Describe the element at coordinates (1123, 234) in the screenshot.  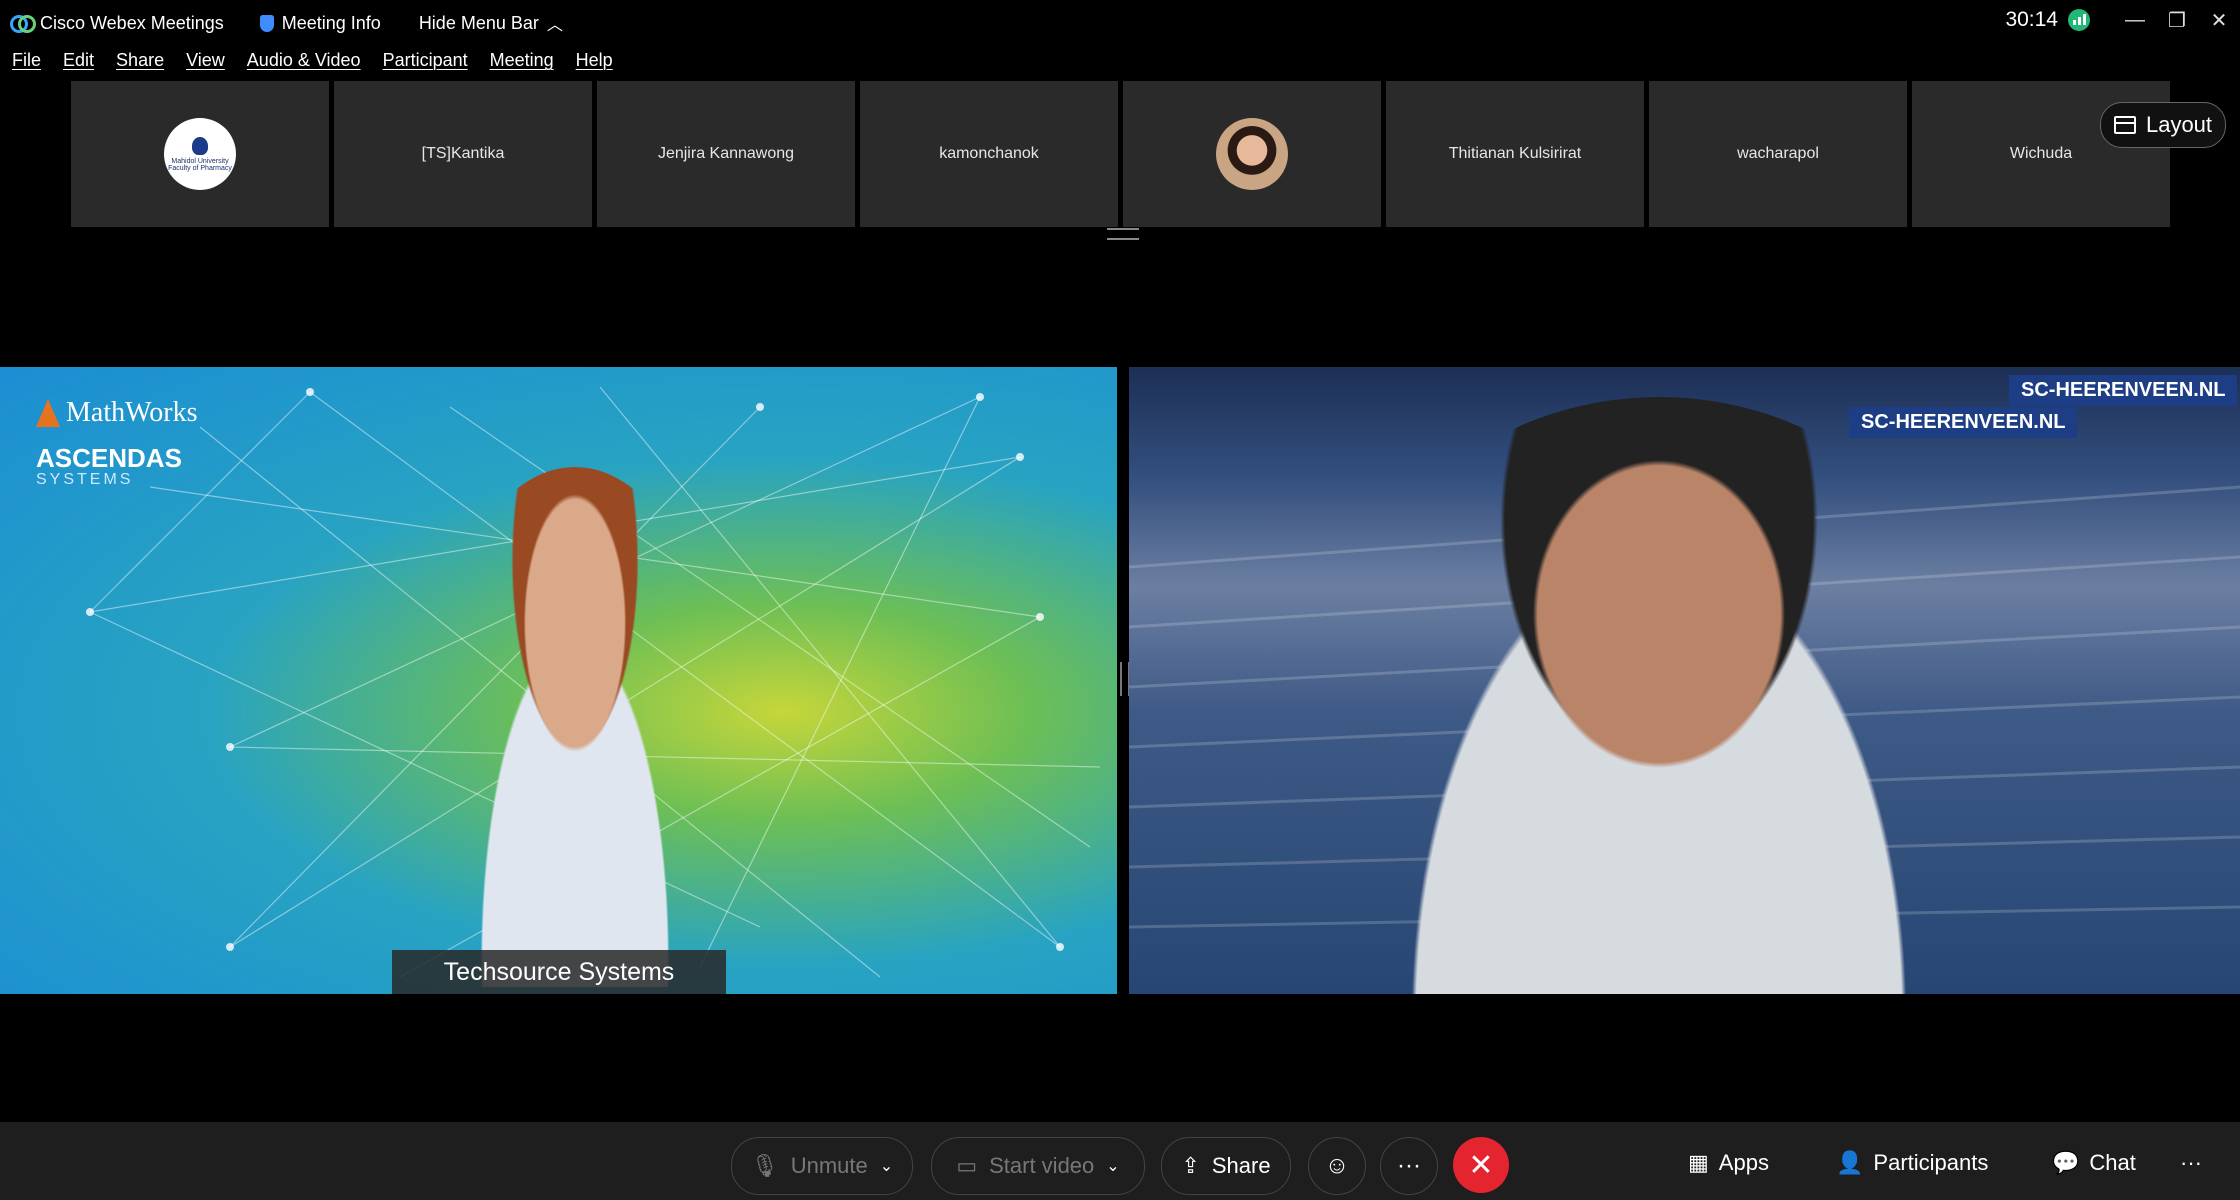
I see `strip-resize-handle` at that location.